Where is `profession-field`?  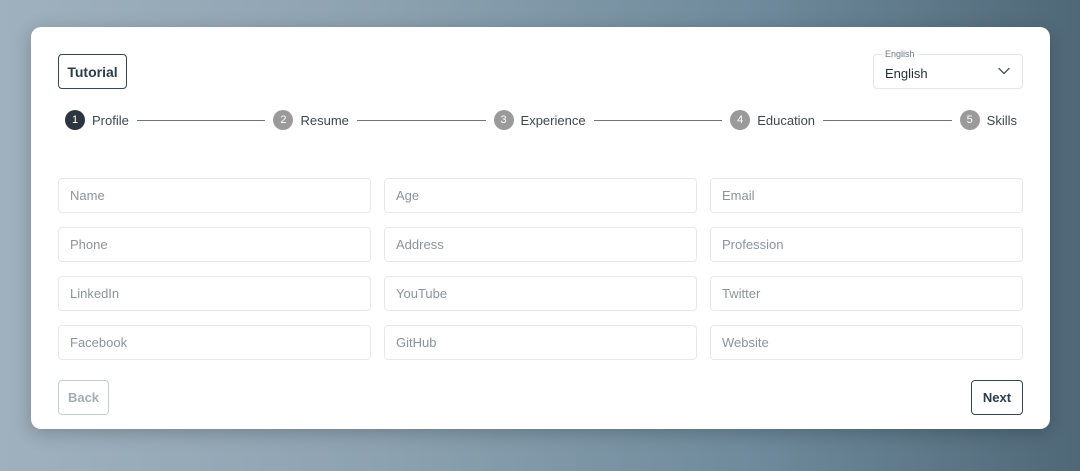
profession-field is located at coordinates (866, 244).